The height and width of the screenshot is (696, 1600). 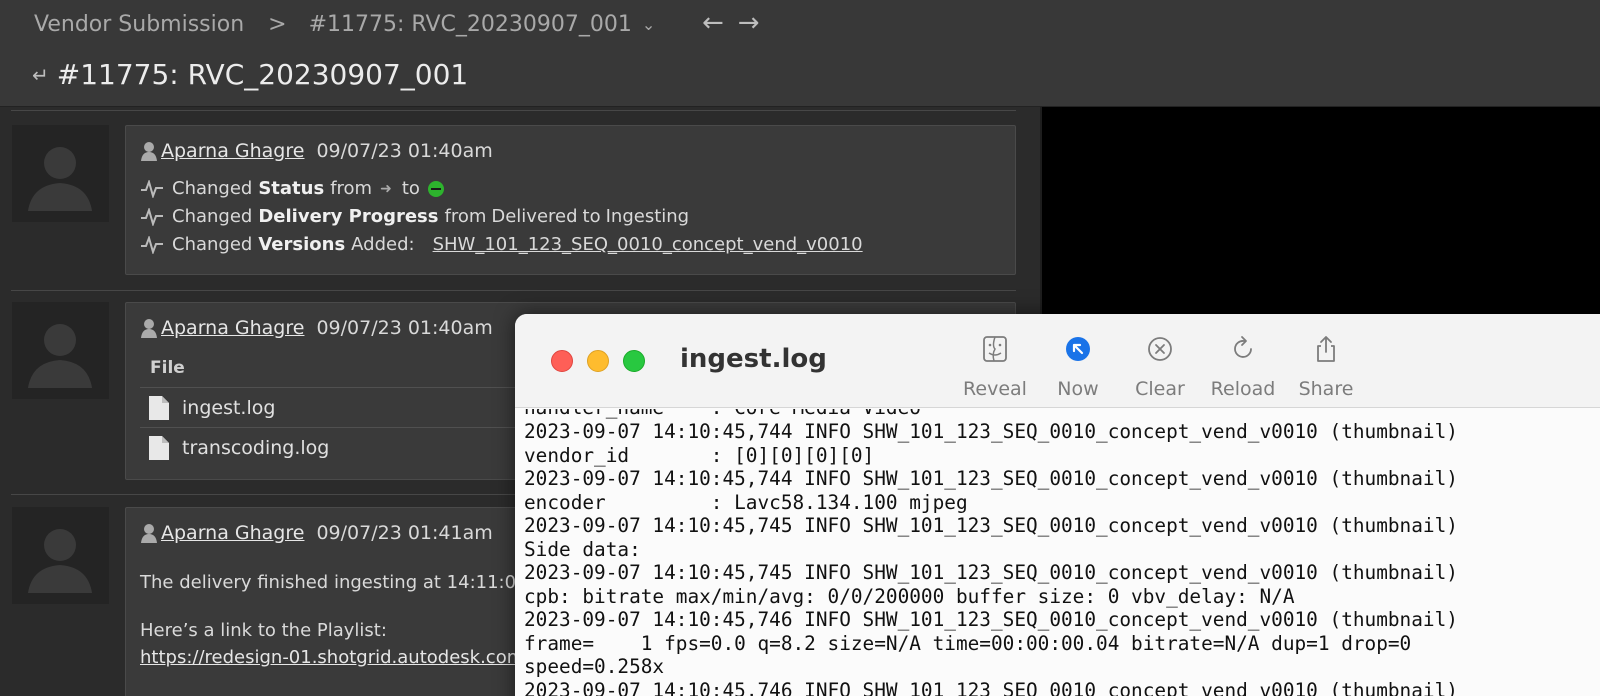 I want to click on log-viewer-toolbar: ingest.log Reveal Now Clear Reload Share, so click(x=1057, y=361).